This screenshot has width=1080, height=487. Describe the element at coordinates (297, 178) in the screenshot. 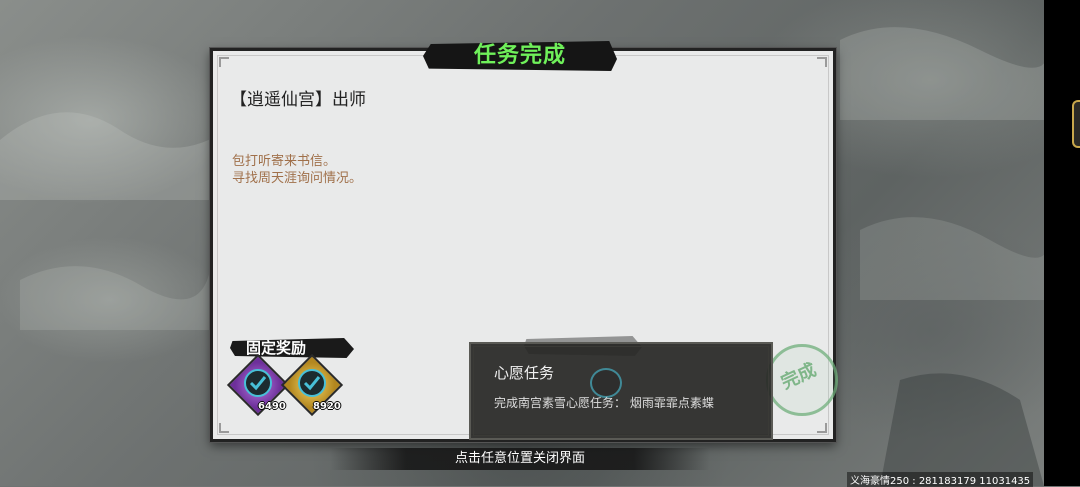

I see `description-line: 寻找周天涯询问情况。` at that location.